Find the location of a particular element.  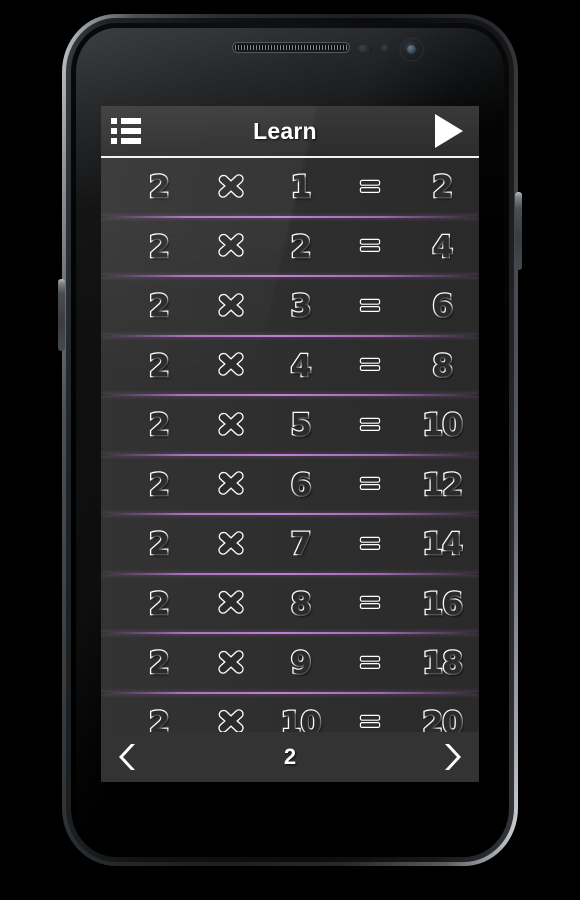

chevron-left-icon is located at coordinates (128, 757).